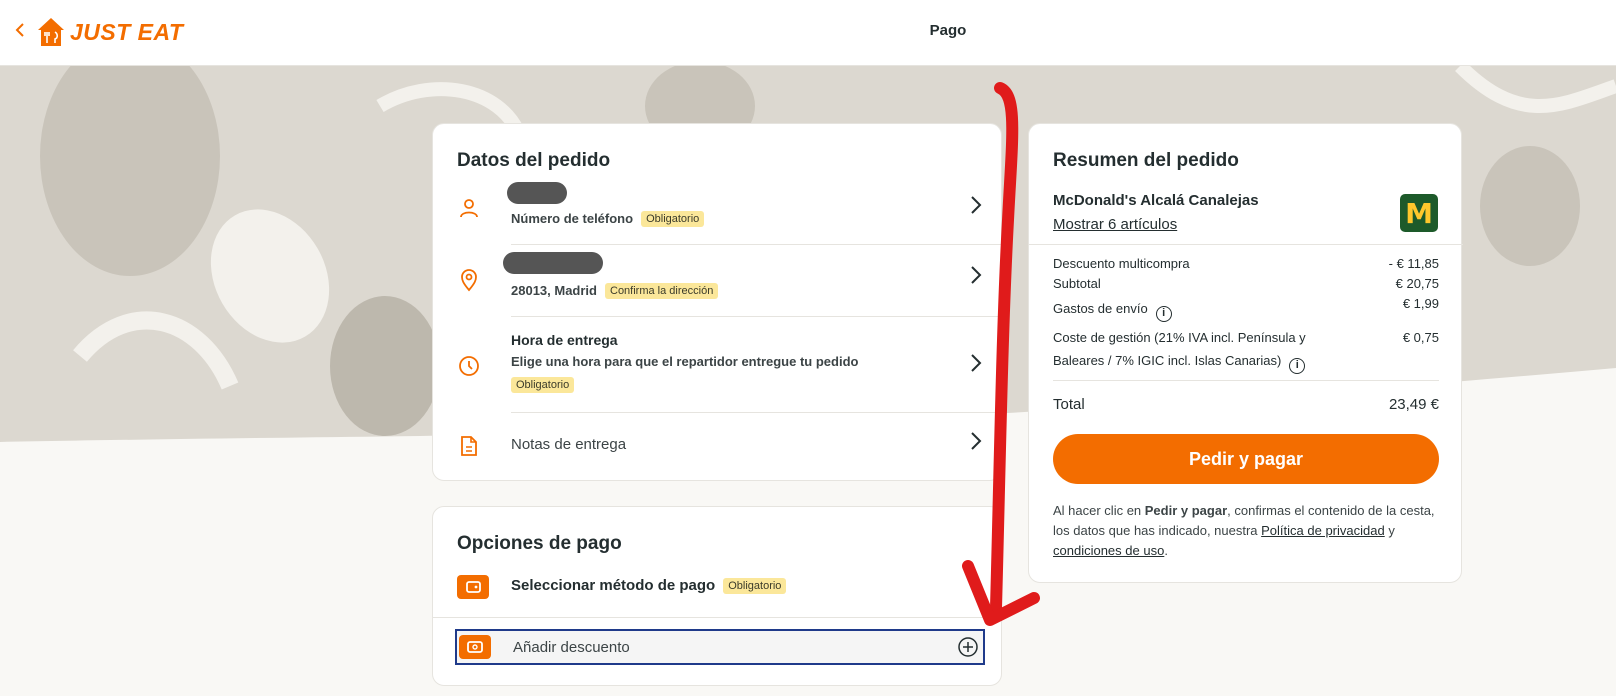 The image size is (1616, 696). I want to click on delivery-notes-label: Notas de entrega, so click(569, 444).